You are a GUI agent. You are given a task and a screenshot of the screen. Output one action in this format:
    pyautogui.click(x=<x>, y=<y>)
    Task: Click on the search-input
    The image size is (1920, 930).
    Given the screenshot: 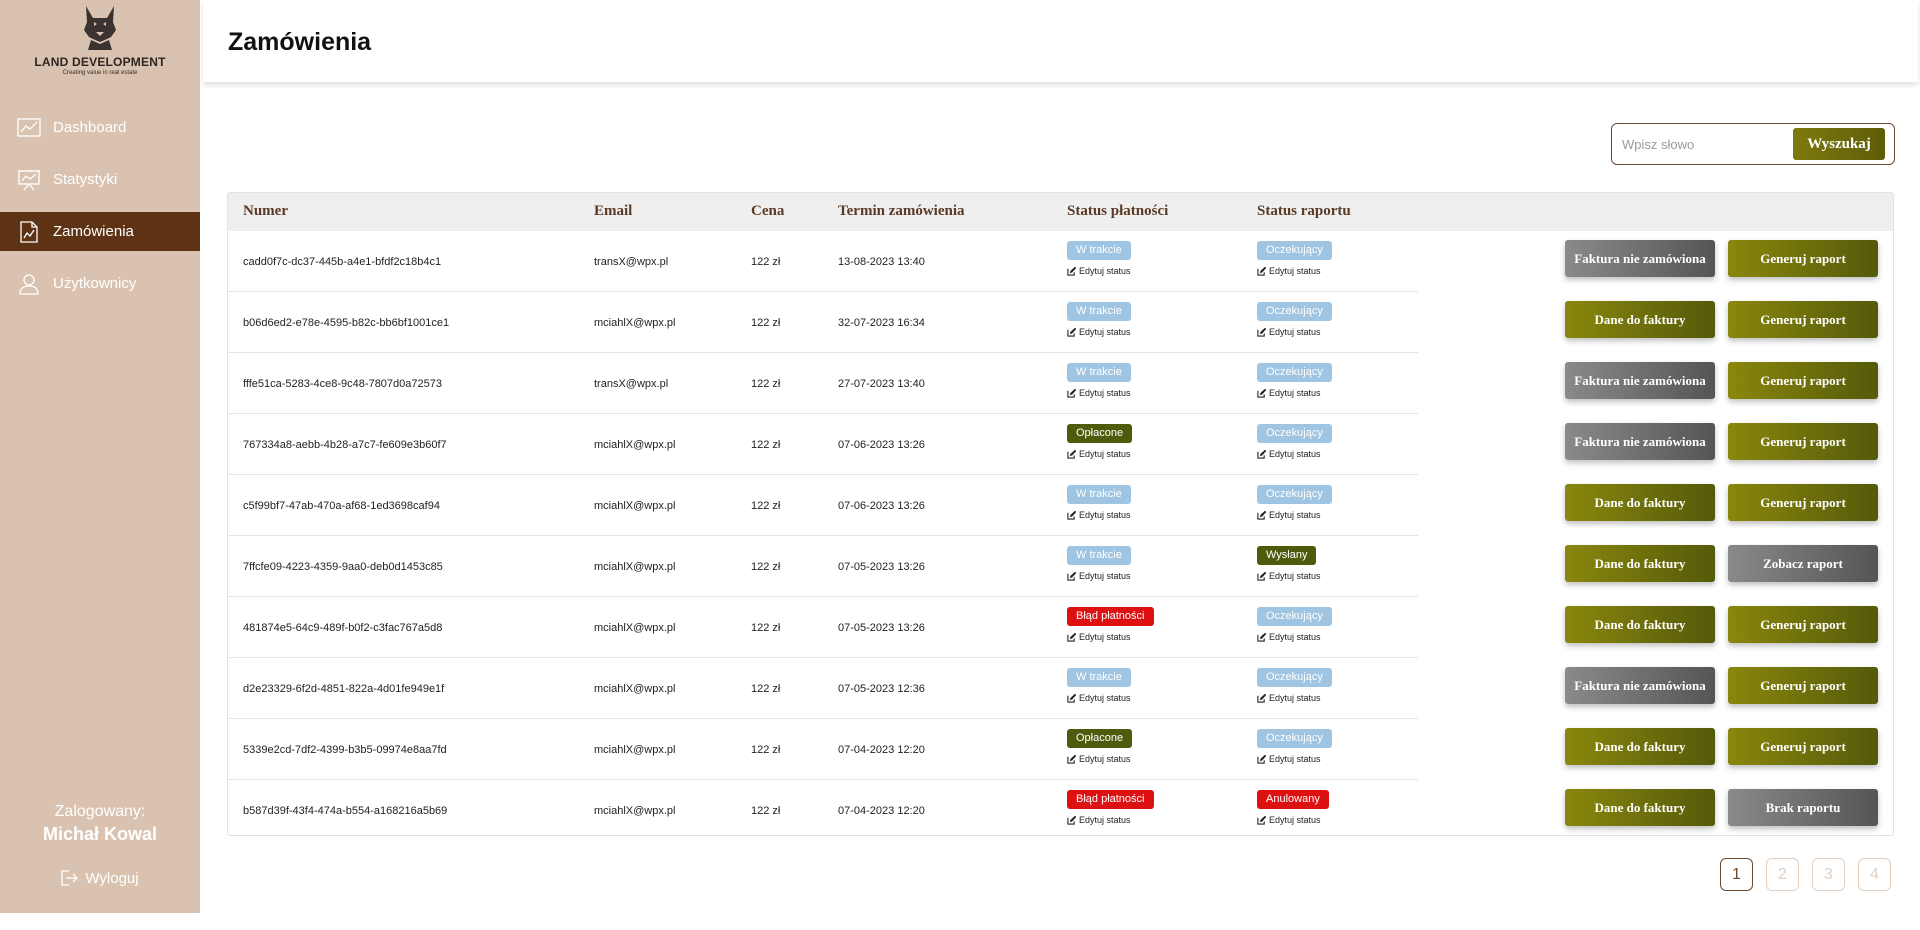 What is the action you would take?
    pyautogui.click(x=1707, y=144)
    